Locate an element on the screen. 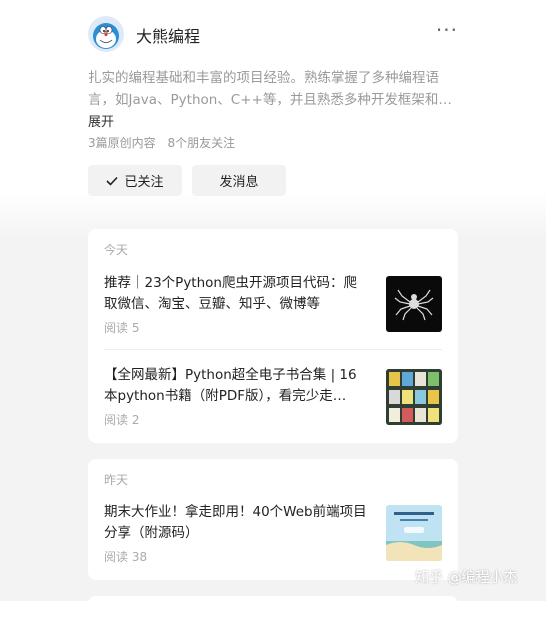  read-count: 阅读 5 is located at coordinates (122, 328).